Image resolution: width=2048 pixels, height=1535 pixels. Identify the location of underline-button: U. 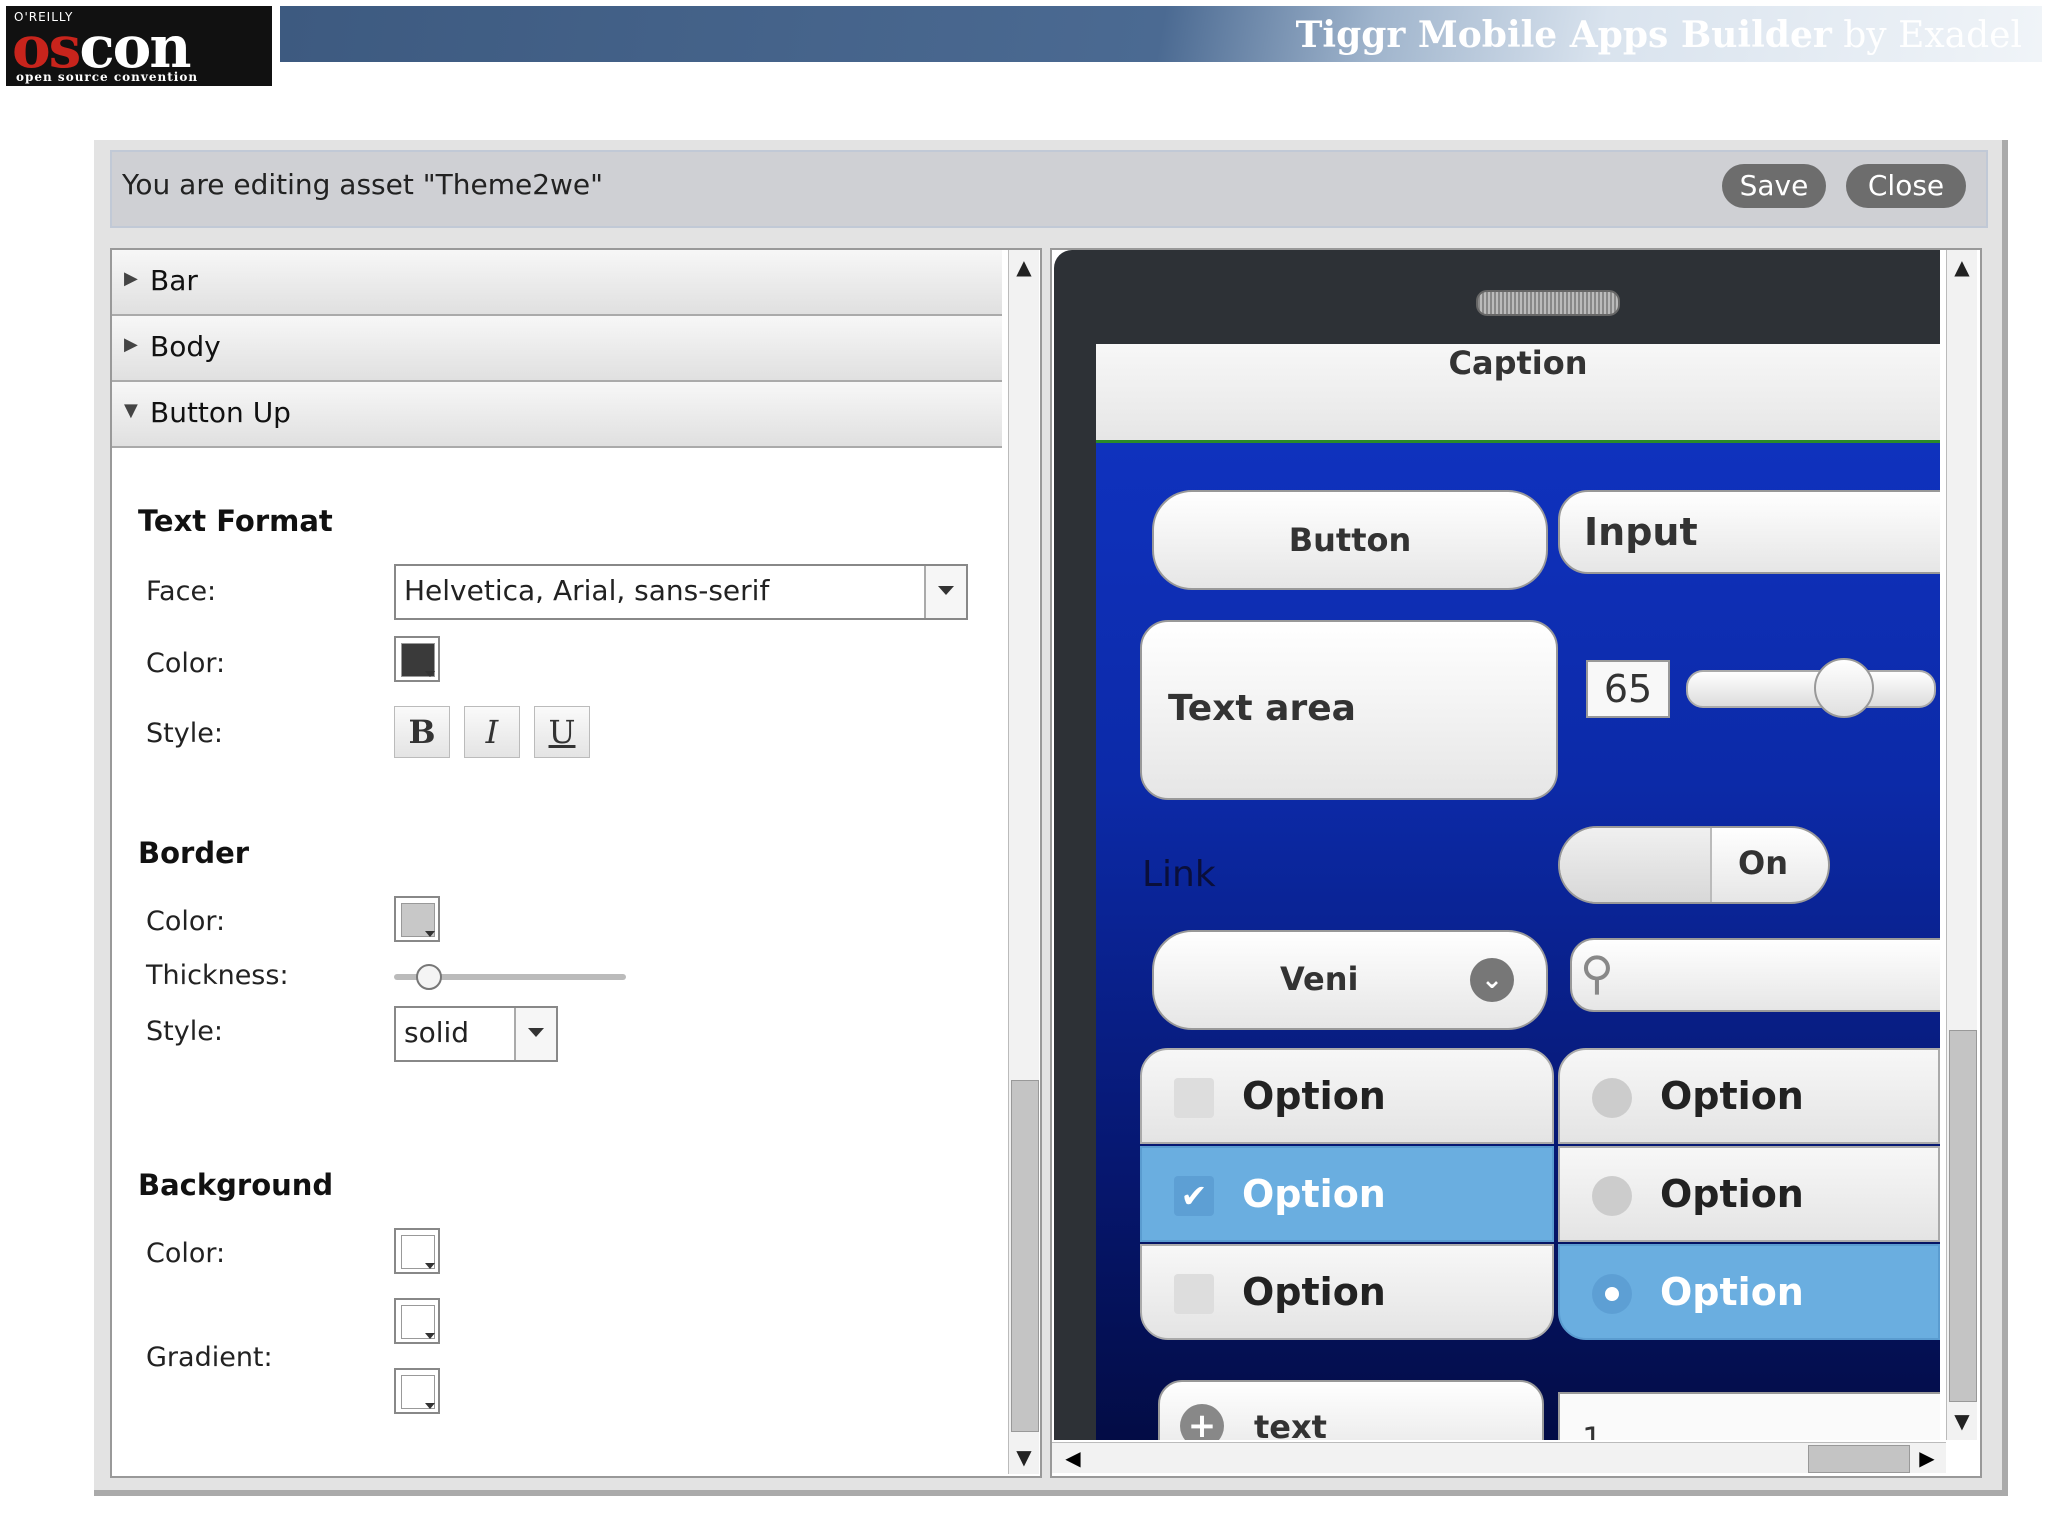
(562, 732).